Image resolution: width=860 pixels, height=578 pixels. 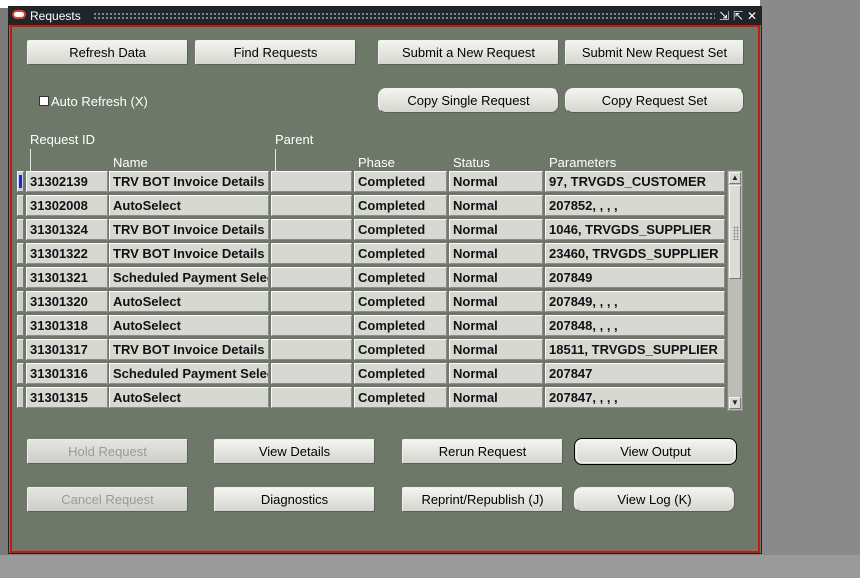 I want to click on scroll-down-arrow-icon: ▼, so click(x=735, y=403).